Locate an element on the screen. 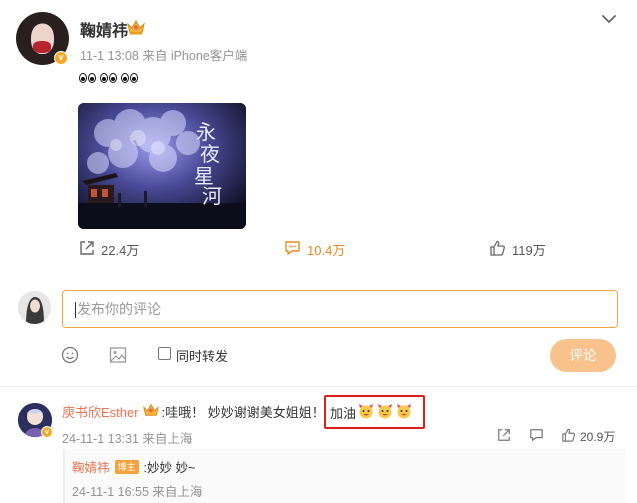  post-text is located at coordinates (108, 78).